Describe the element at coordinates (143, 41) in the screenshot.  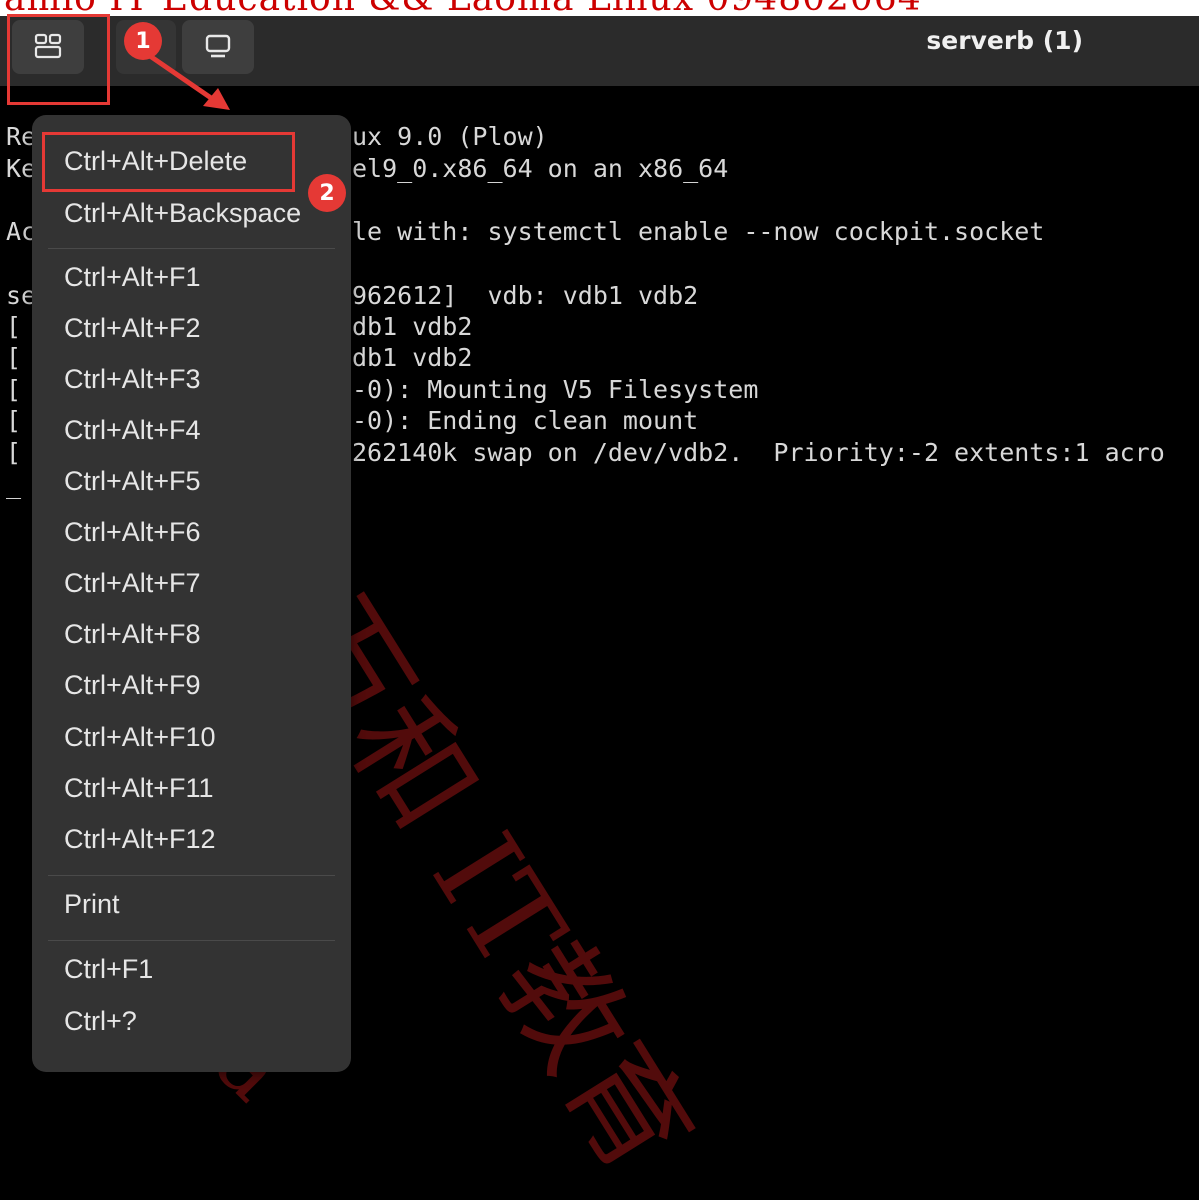
I see `step-badge-1: 1` at that location.